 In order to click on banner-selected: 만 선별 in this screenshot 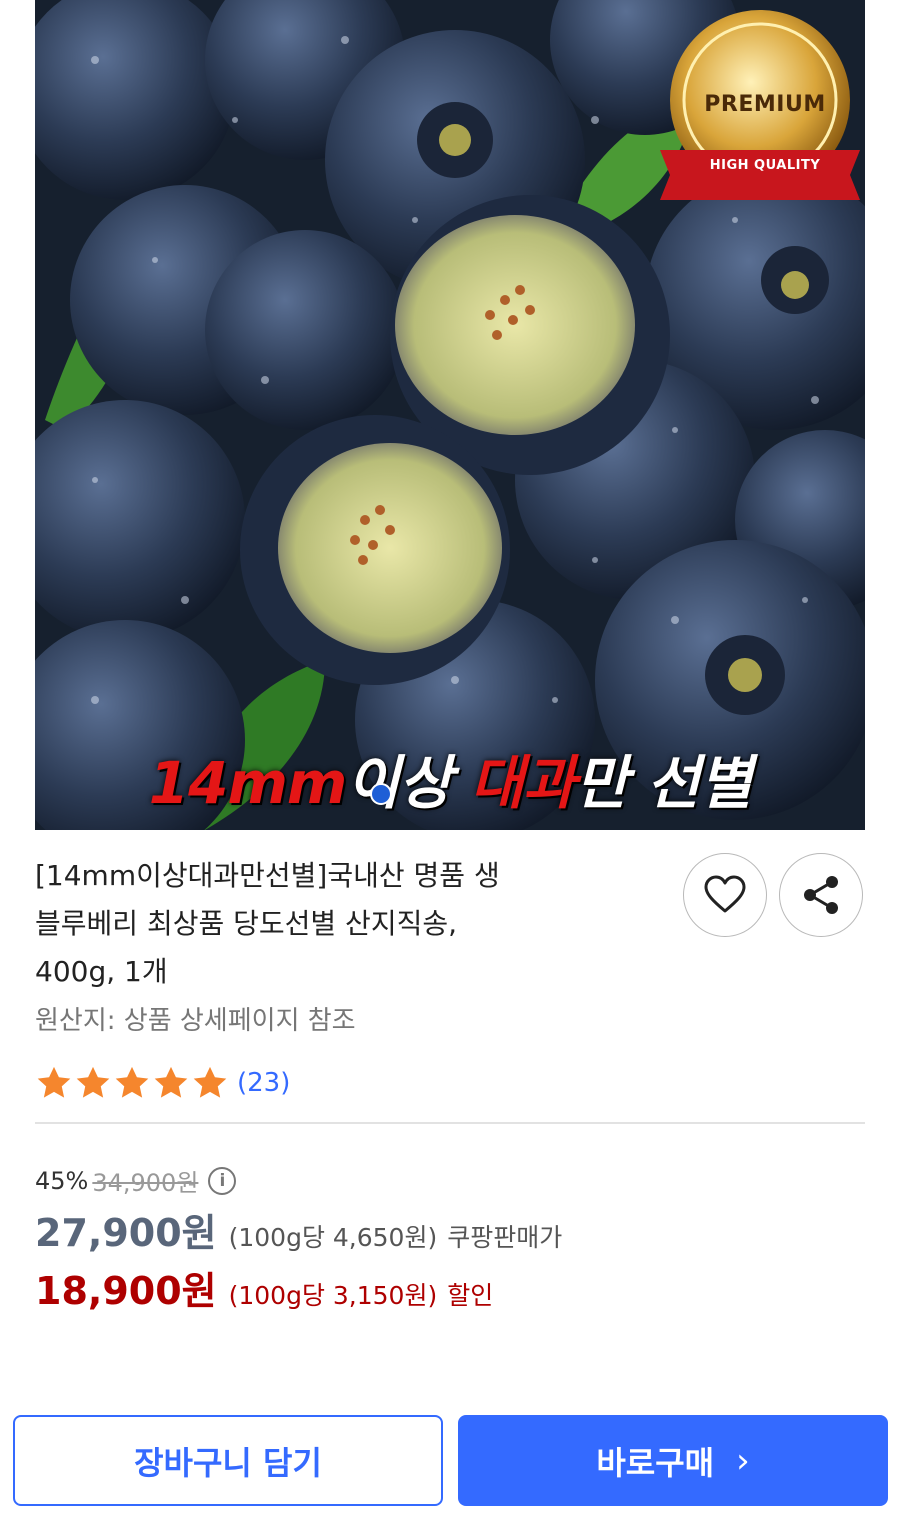, I will do `click(663, 783)`.